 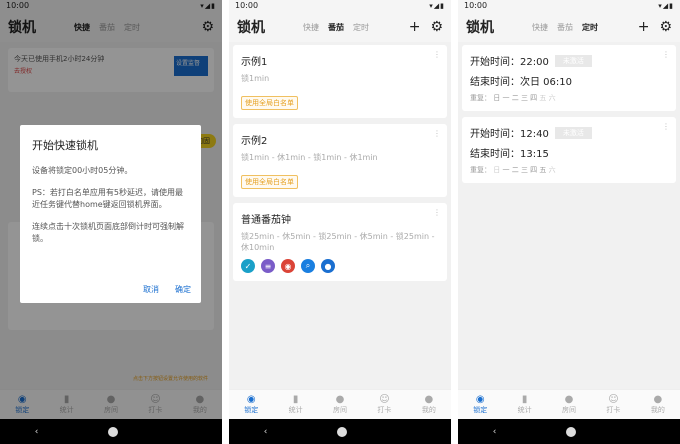 I want to click on dialog-text-duration: 设备将锁定00小时05分钟。, so click(x=82, y=170).